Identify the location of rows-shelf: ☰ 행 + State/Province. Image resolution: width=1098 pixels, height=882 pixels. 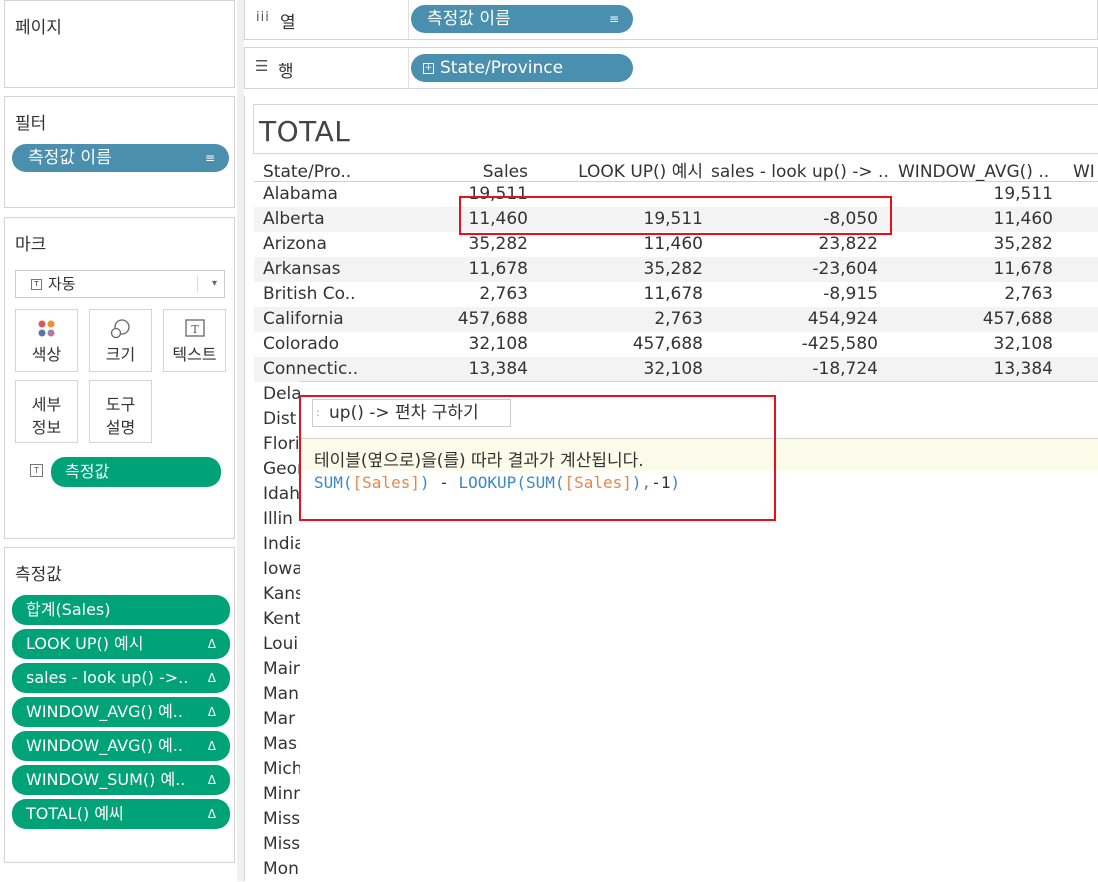
(671, 68).